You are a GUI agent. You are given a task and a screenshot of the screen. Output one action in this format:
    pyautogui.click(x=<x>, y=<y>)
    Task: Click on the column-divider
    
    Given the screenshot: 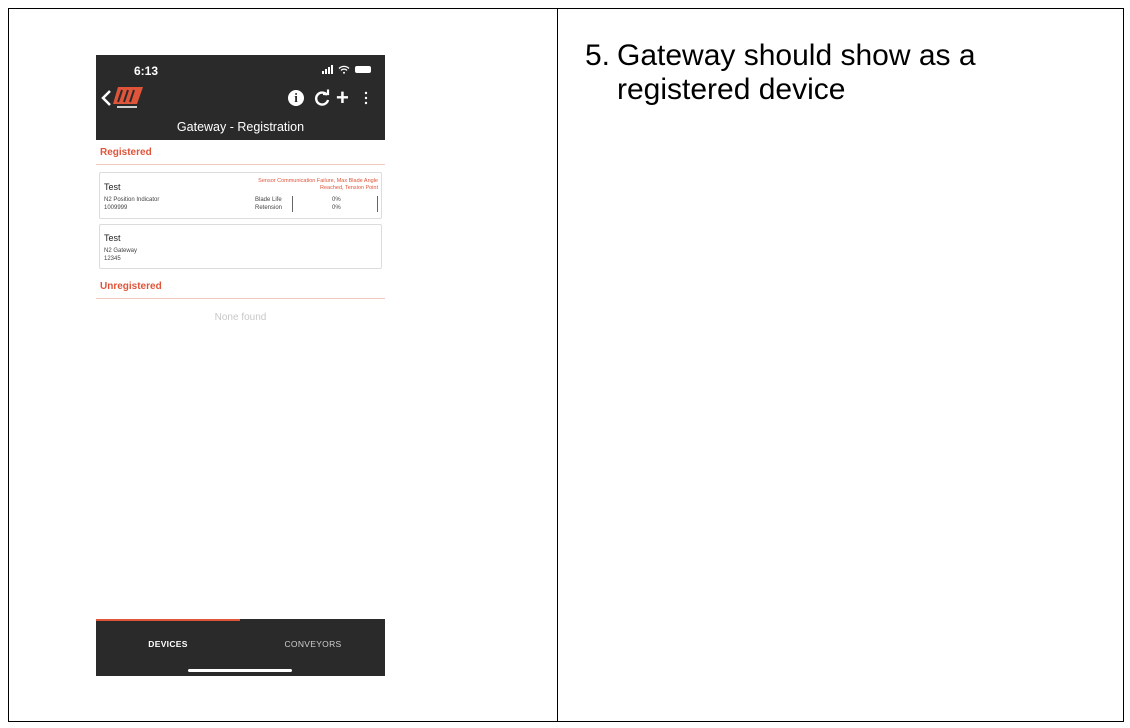 What is the action you would take?
    pyautogui.click(x=557, y=365)
    